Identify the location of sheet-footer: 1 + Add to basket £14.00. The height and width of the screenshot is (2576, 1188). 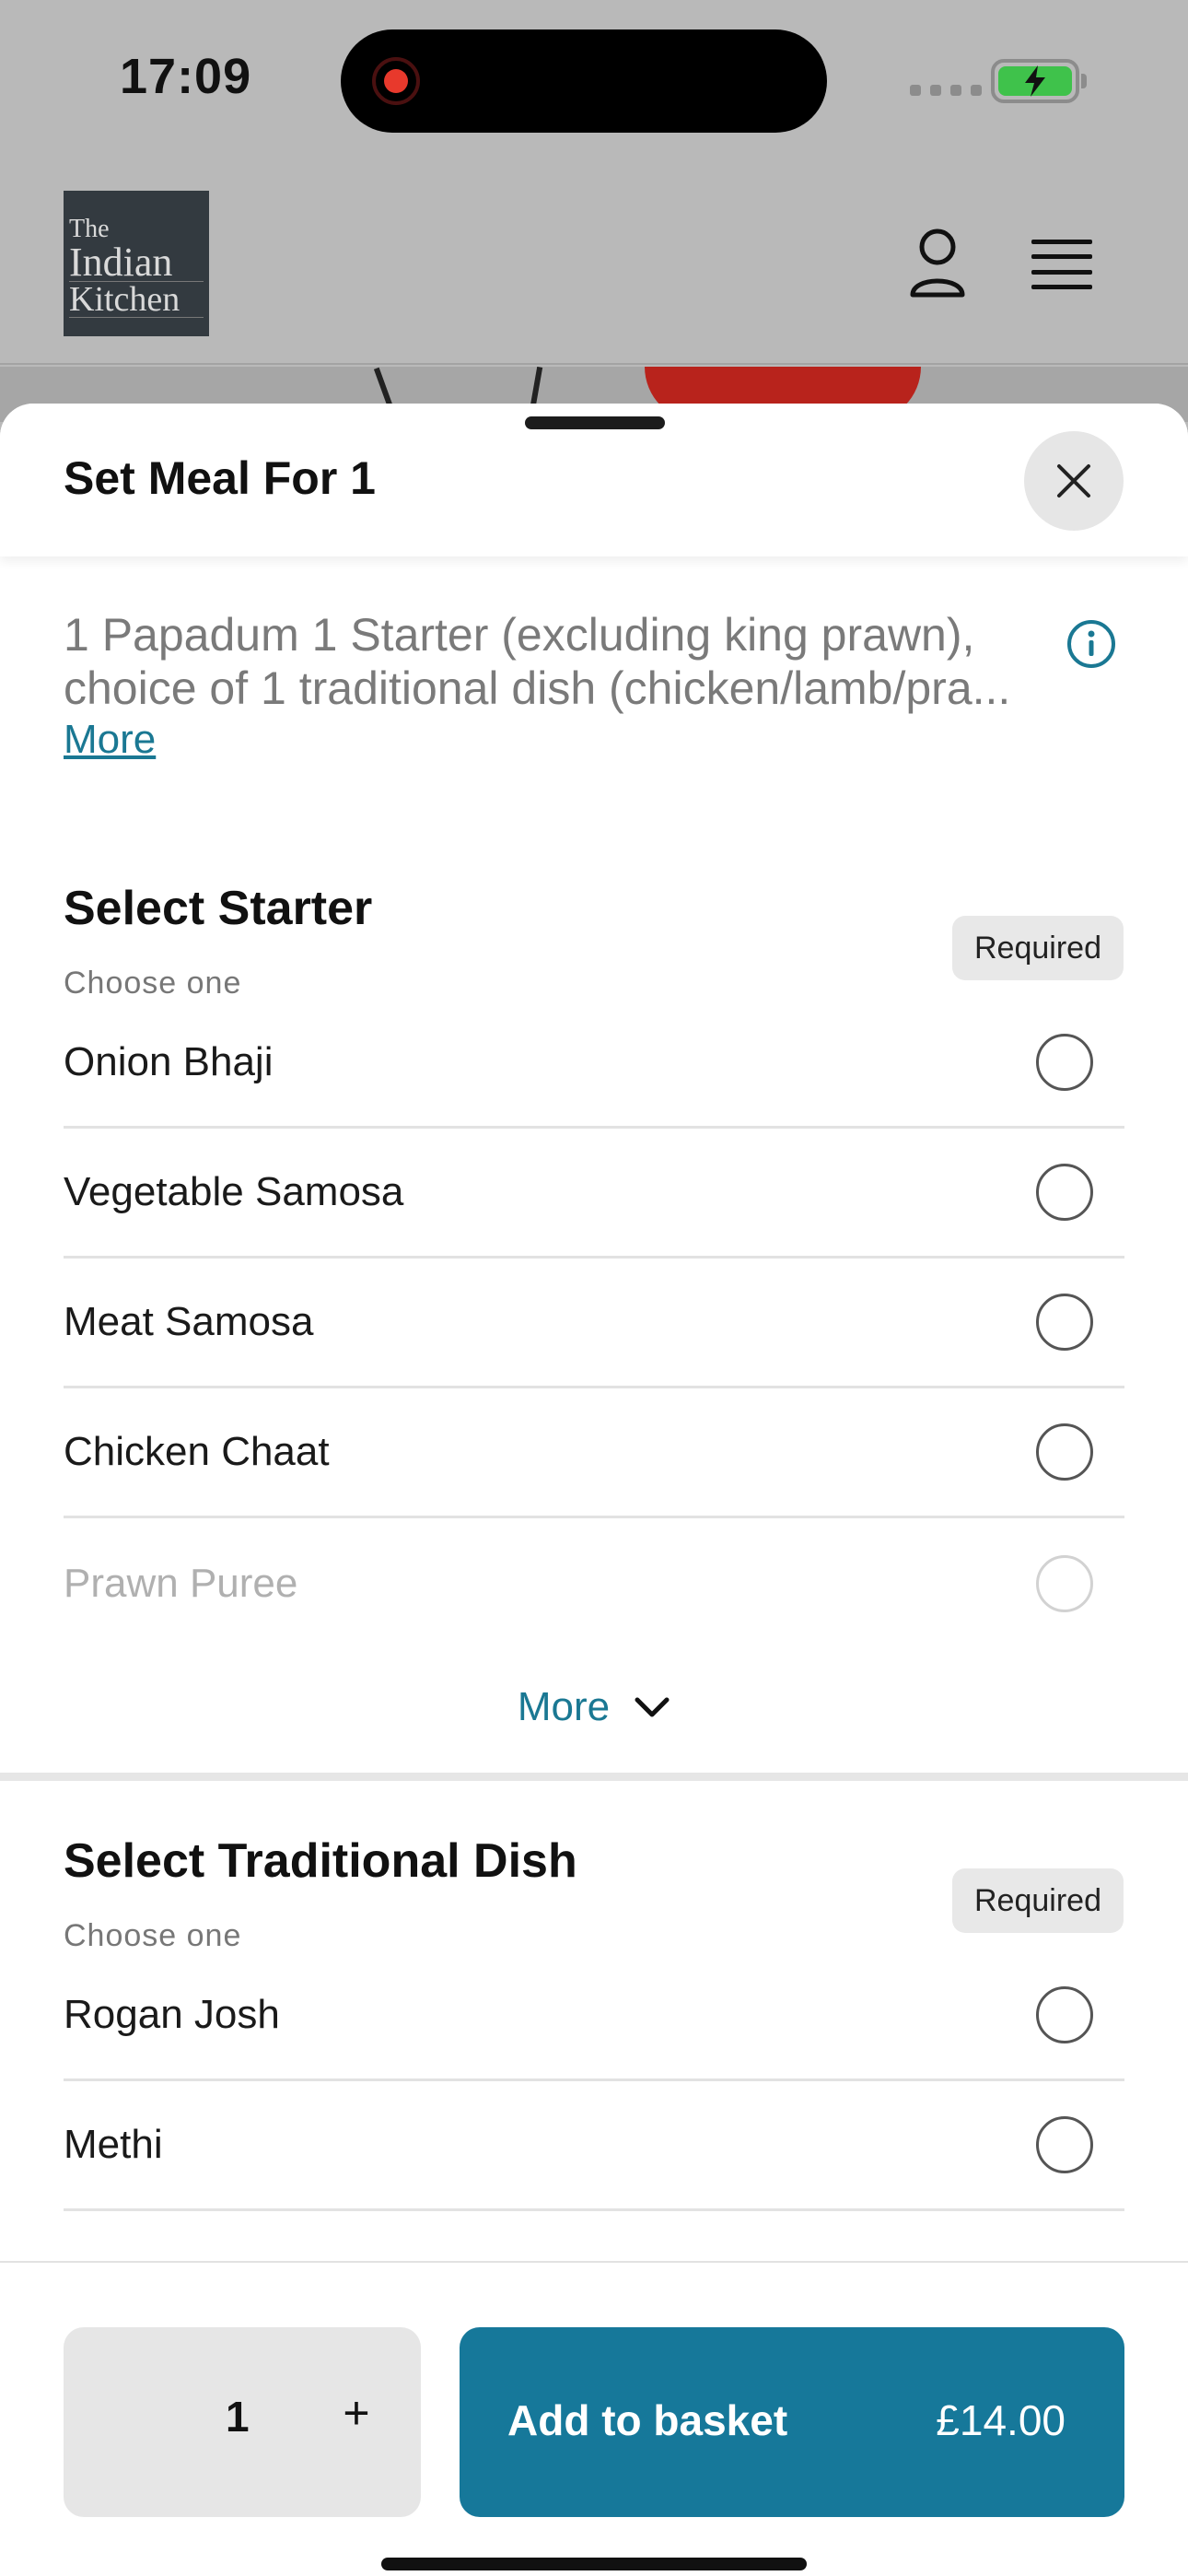
(594, 2418).